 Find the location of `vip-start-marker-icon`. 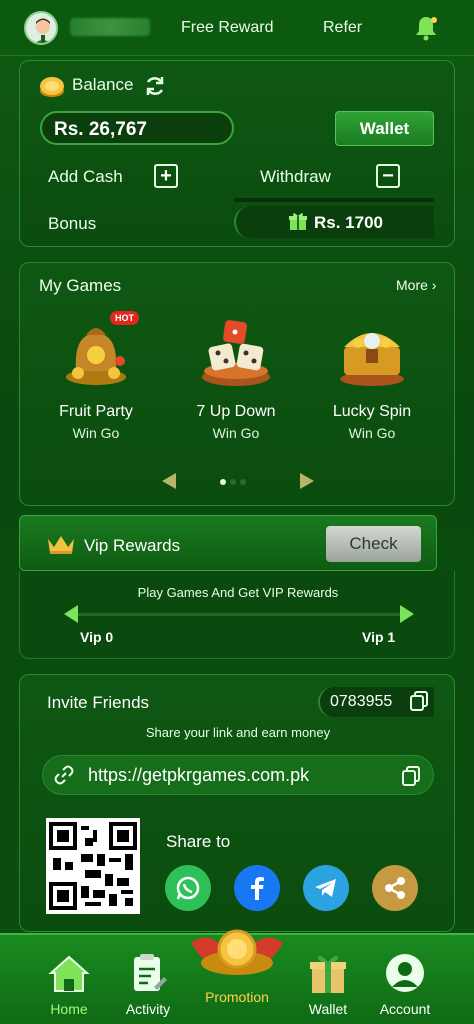

vip-start-marker-icon is located at coordinates (71, 614).